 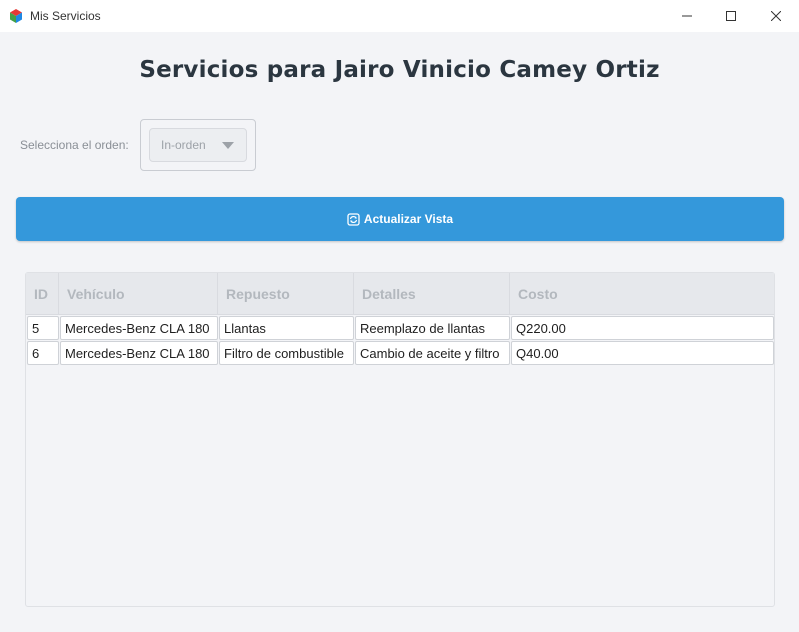 What do you see at coordinates (74, 145) in the screenshot?
I see `order-label: Selecciona el orden:` at bounding box center [74, 145].